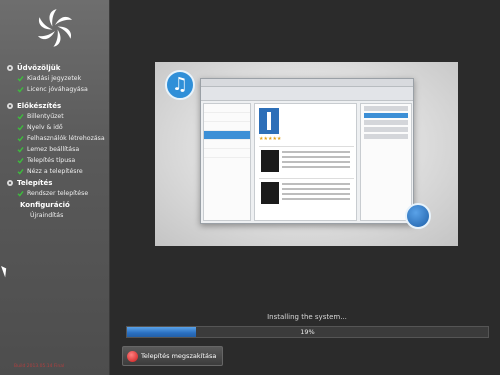  What do you see at coordinates (180, 85) in the screenshot?
I see `music-note-icon: ♫` at bounding box center [180, 85].